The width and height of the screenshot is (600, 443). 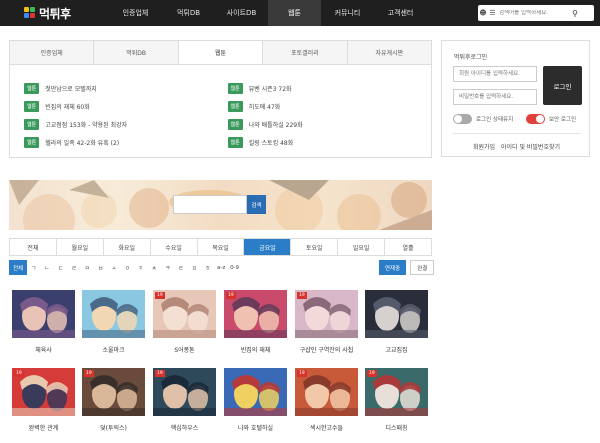 What do you see at coordinates (530, 147) in the screenshot?
I see `find-account-link: 아이디 및 비밀번호찾기` at bounding box center [530, 147].